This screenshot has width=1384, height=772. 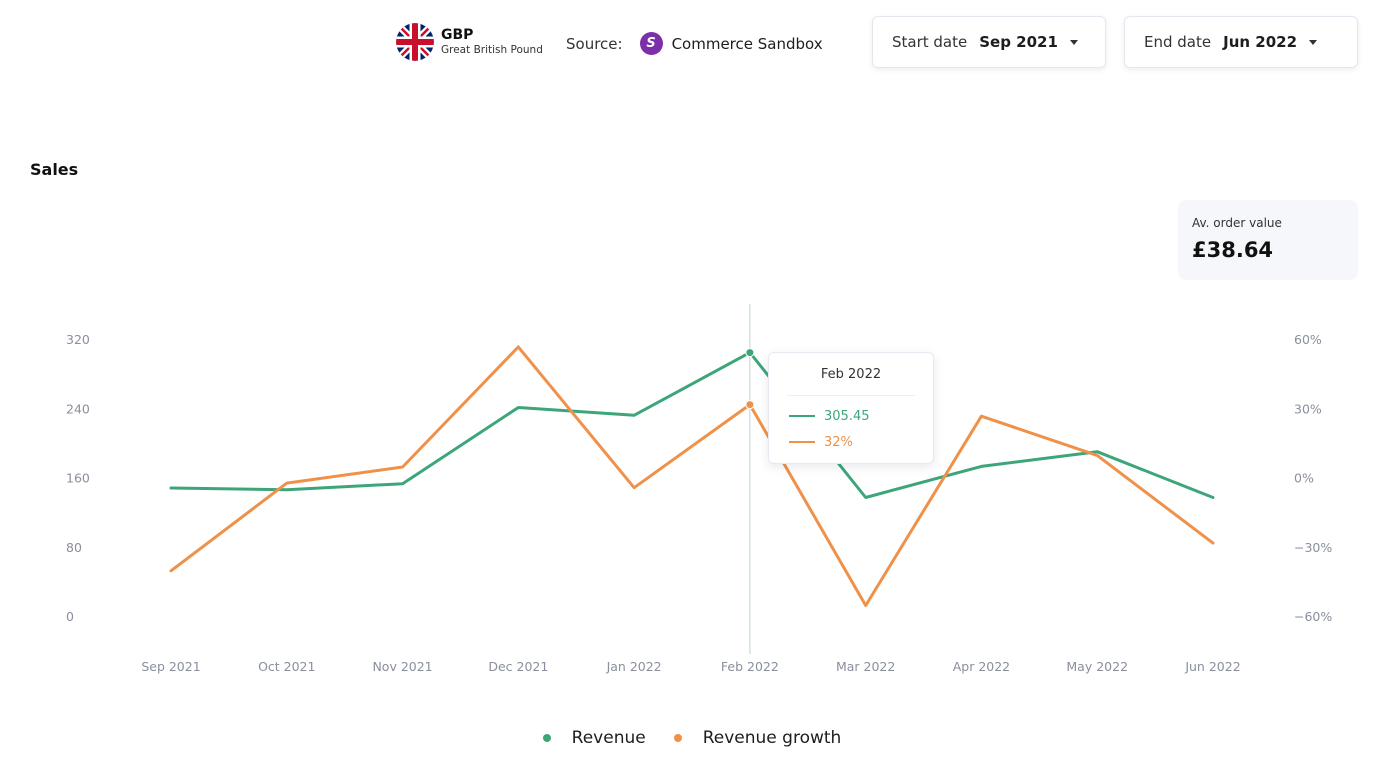 I want to click on x-tick-label: Jun 2022, so click(x=1212, y=666).